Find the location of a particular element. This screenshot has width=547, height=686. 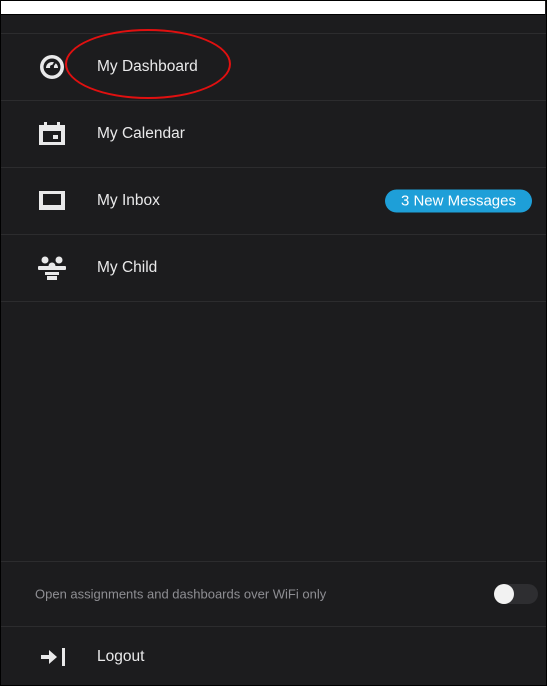

logout-arrow-icon is located at coordinates (54, 657).